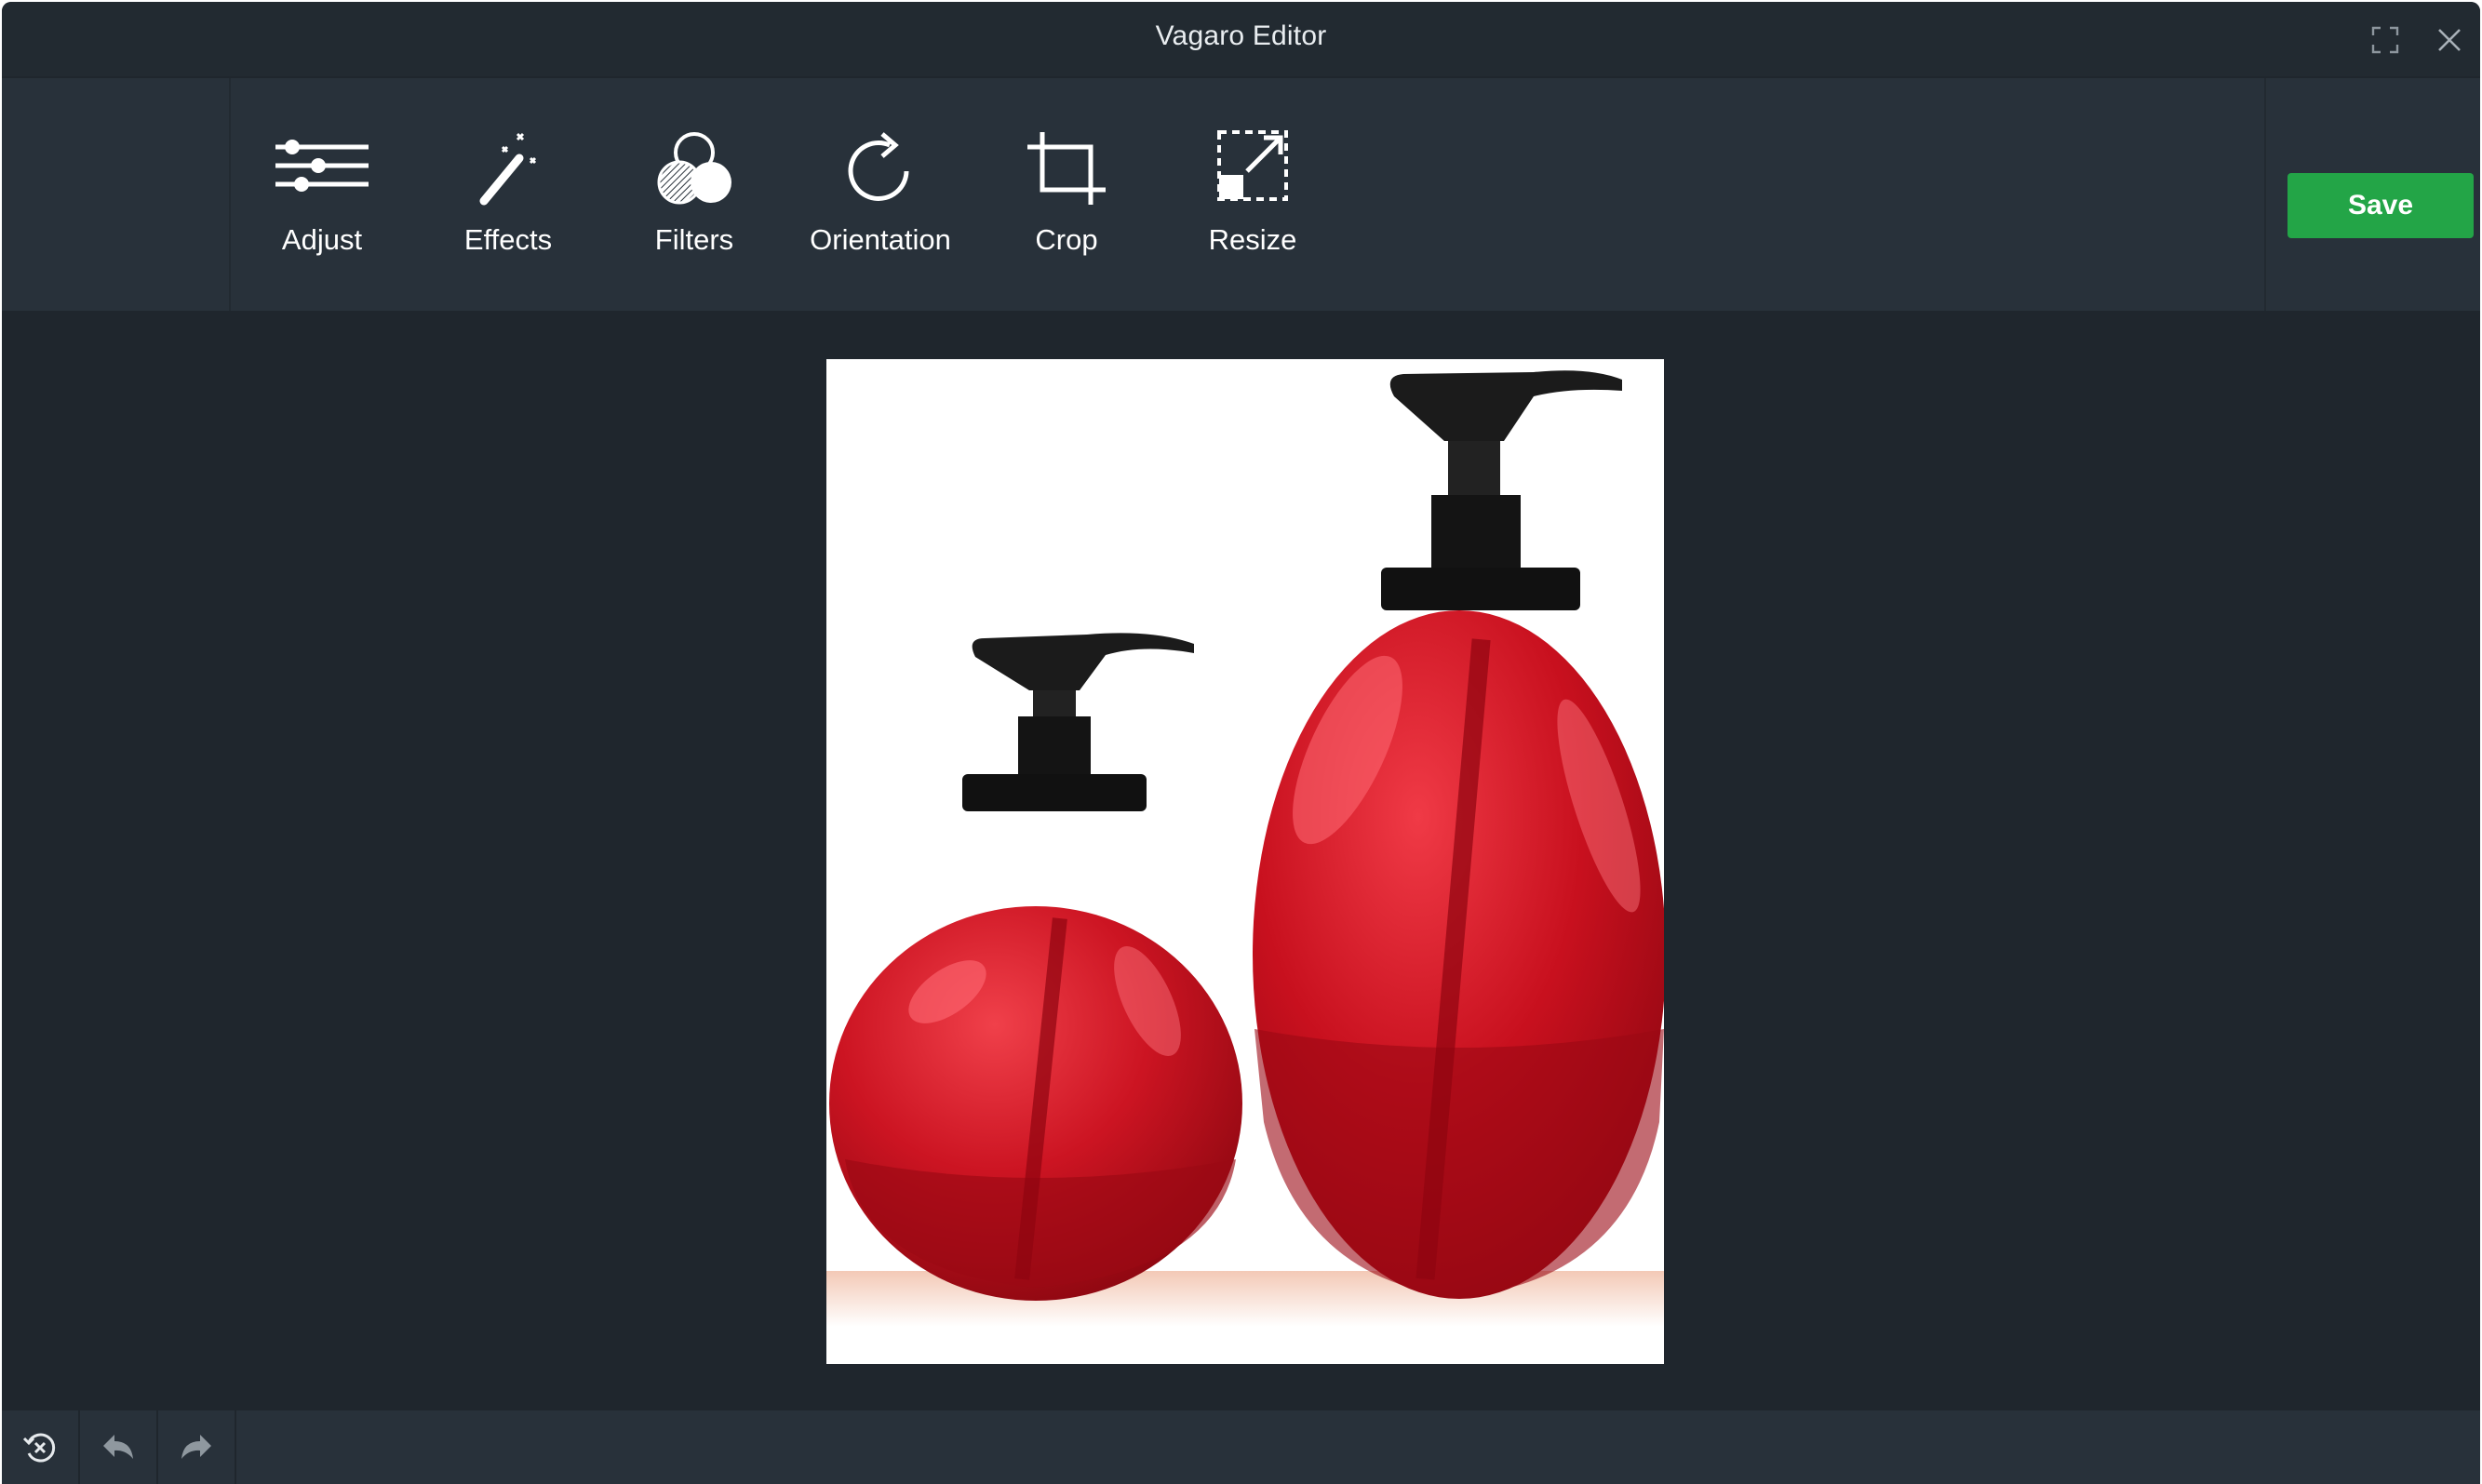 Image resolution: width=2482 pixels, height=1484 pixels. Describe the element at coordinates (1241, 1447) in the screenshot. I see `bottom-bar` at that location.